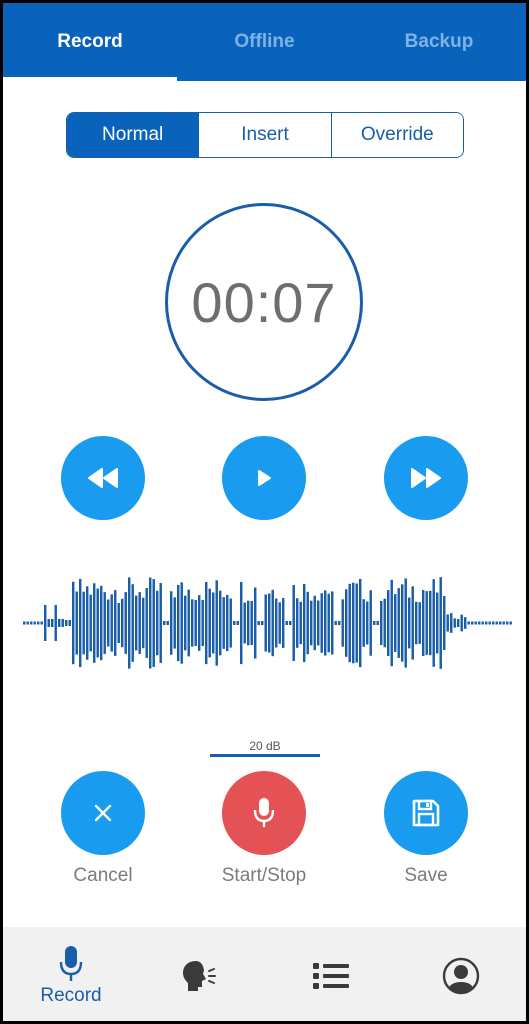 This screenshot has width=529, height=1024. I want to click on speech-icon, so click(199, 975).